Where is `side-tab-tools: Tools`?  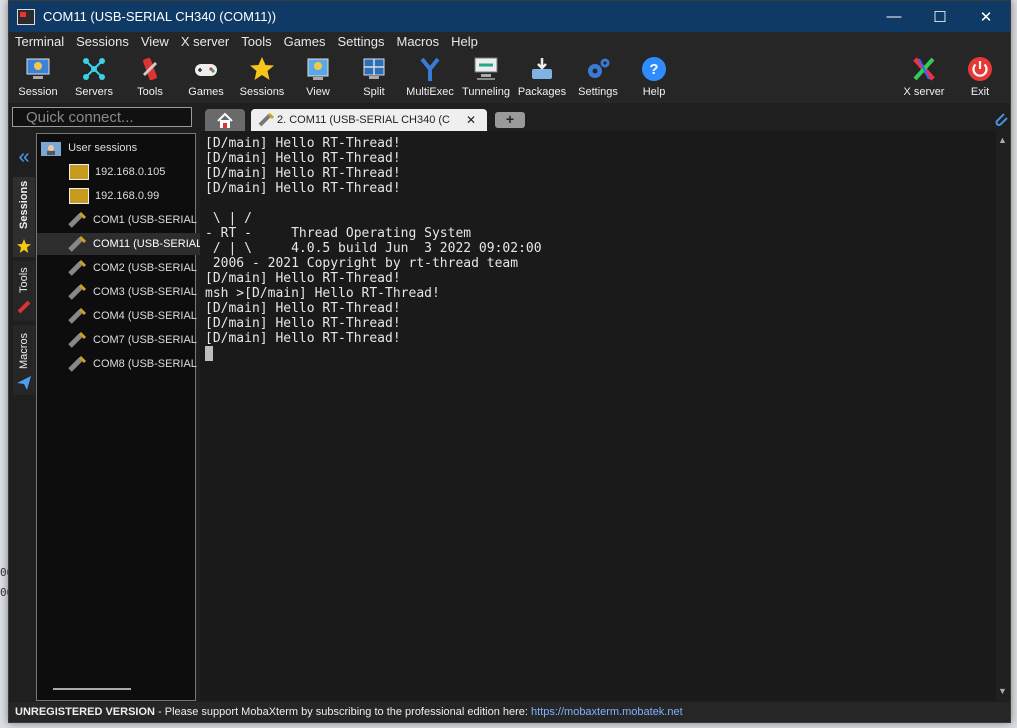 side-tab-tools: Tools is located at coordinates (24, 291).